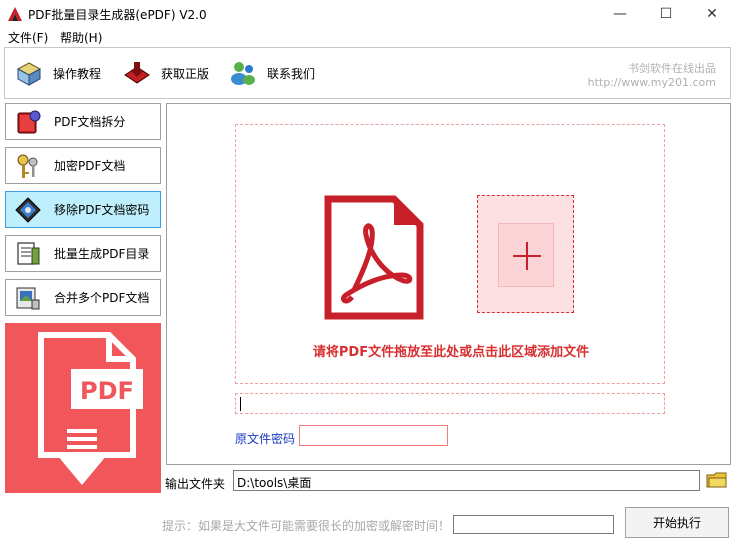  What do you see at coordinates (28, 253) in the screenshot?
I see `catalog-icon` at bounding box center [28, 253].